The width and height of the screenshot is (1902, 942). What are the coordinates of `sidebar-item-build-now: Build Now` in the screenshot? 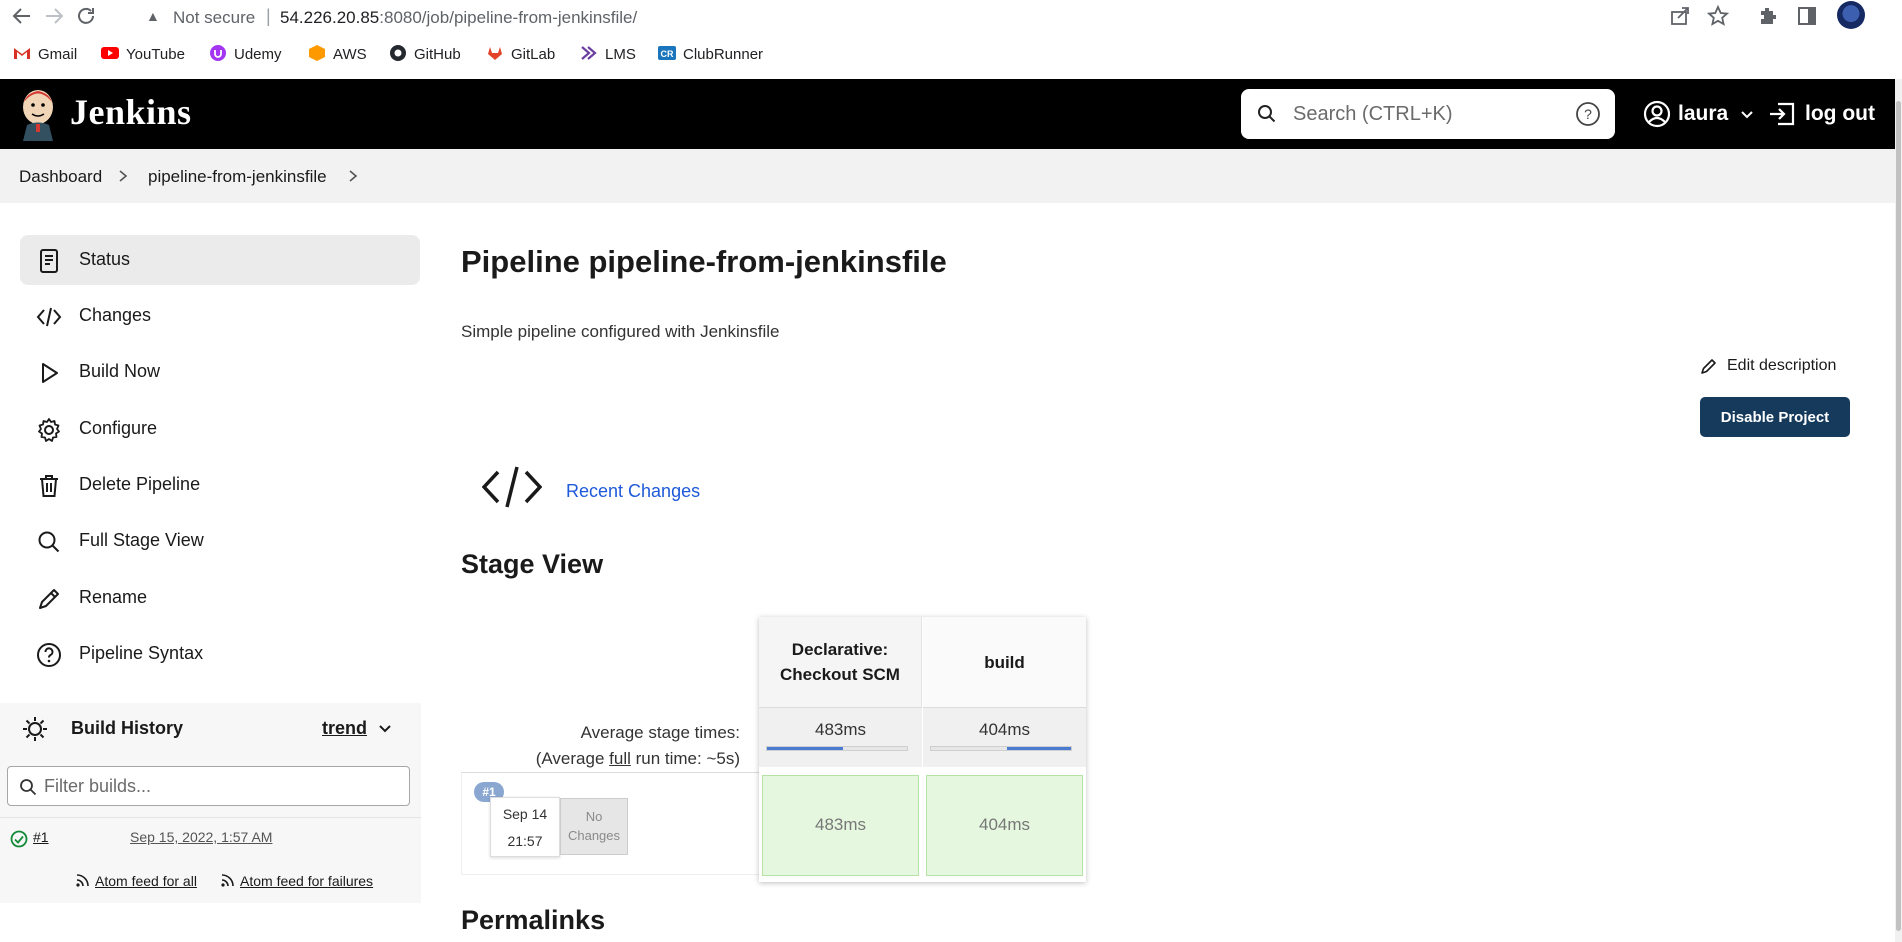 It's located at (220, 372).